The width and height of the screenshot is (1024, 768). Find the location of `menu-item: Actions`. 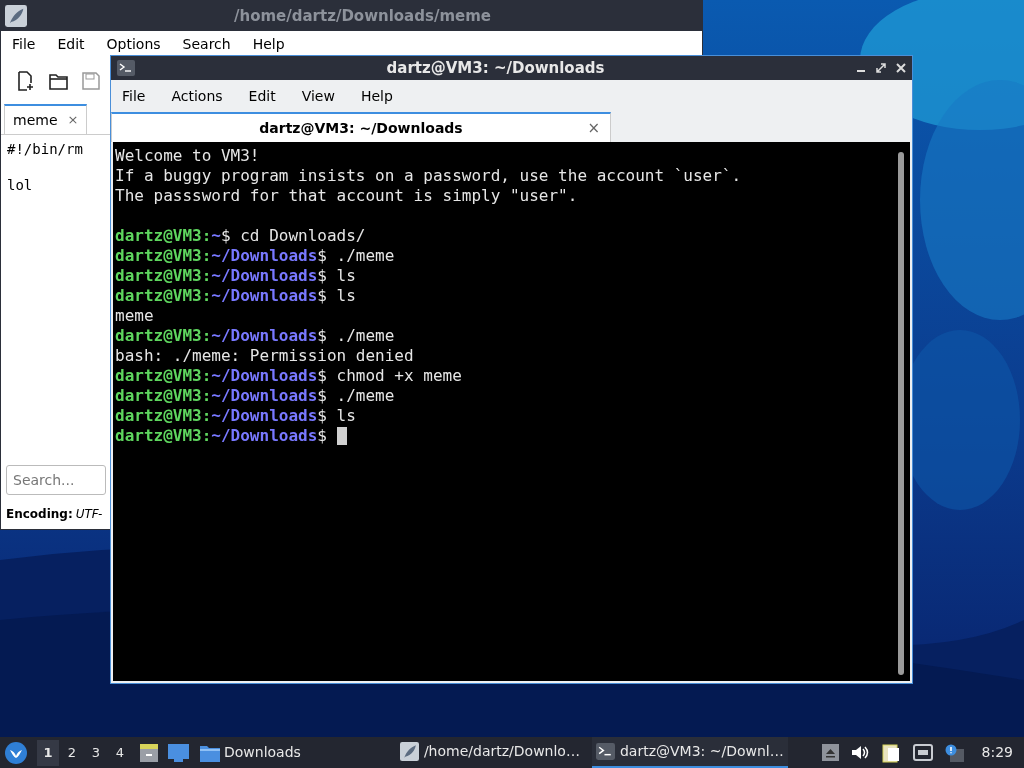

menu-item: Actions is located at coordinates (197, 96).